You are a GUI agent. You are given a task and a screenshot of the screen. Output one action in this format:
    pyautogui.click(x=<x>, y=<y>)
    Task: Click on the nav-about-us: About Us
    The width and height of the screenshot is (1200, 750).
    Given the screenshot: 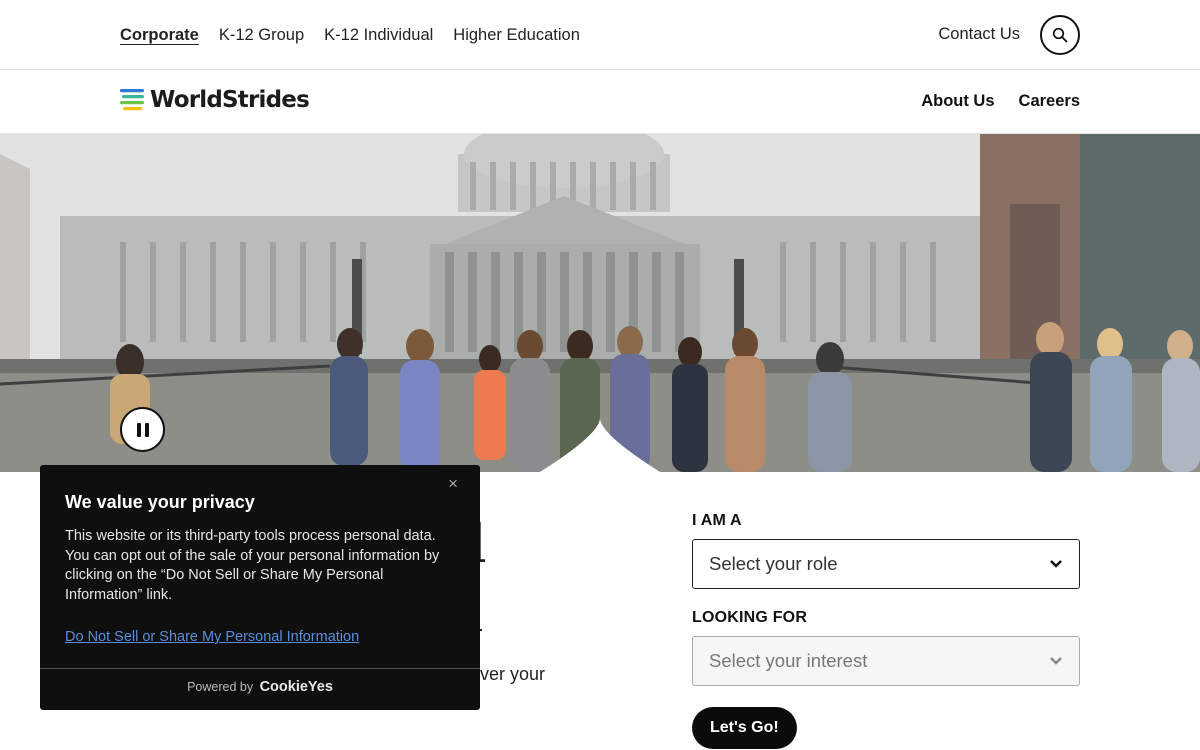 What is the action you would take?
    pyautogui.click(x=957, y=101)
    